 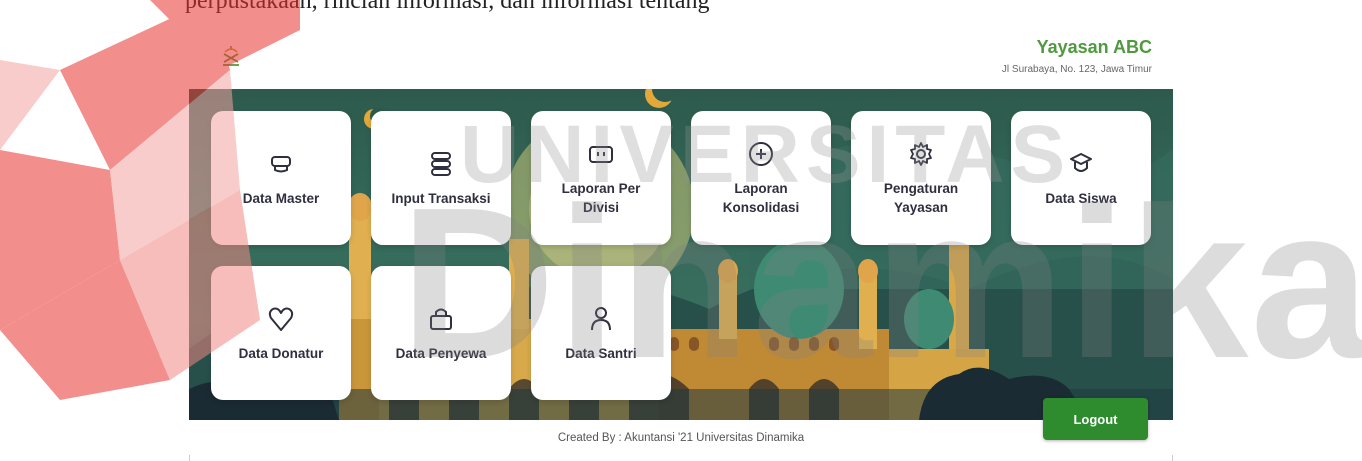 I want to click on database-icon, so click(x=281, y=164).